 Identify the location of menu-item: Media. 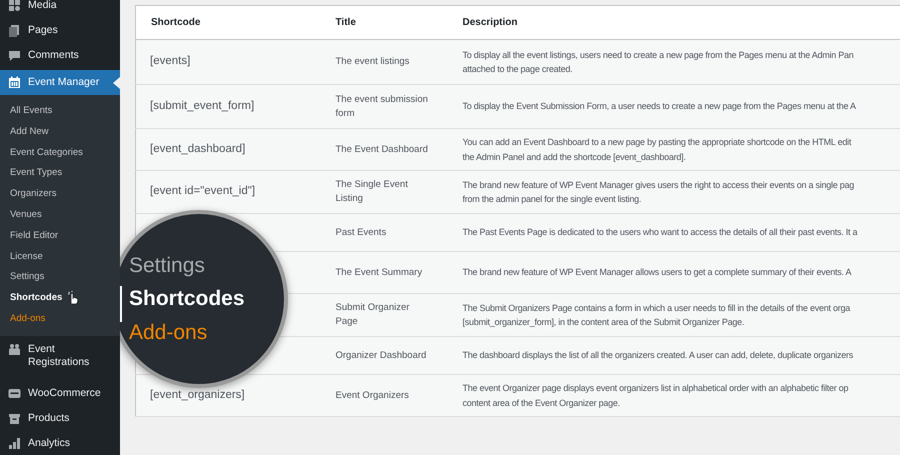
(60, 9).